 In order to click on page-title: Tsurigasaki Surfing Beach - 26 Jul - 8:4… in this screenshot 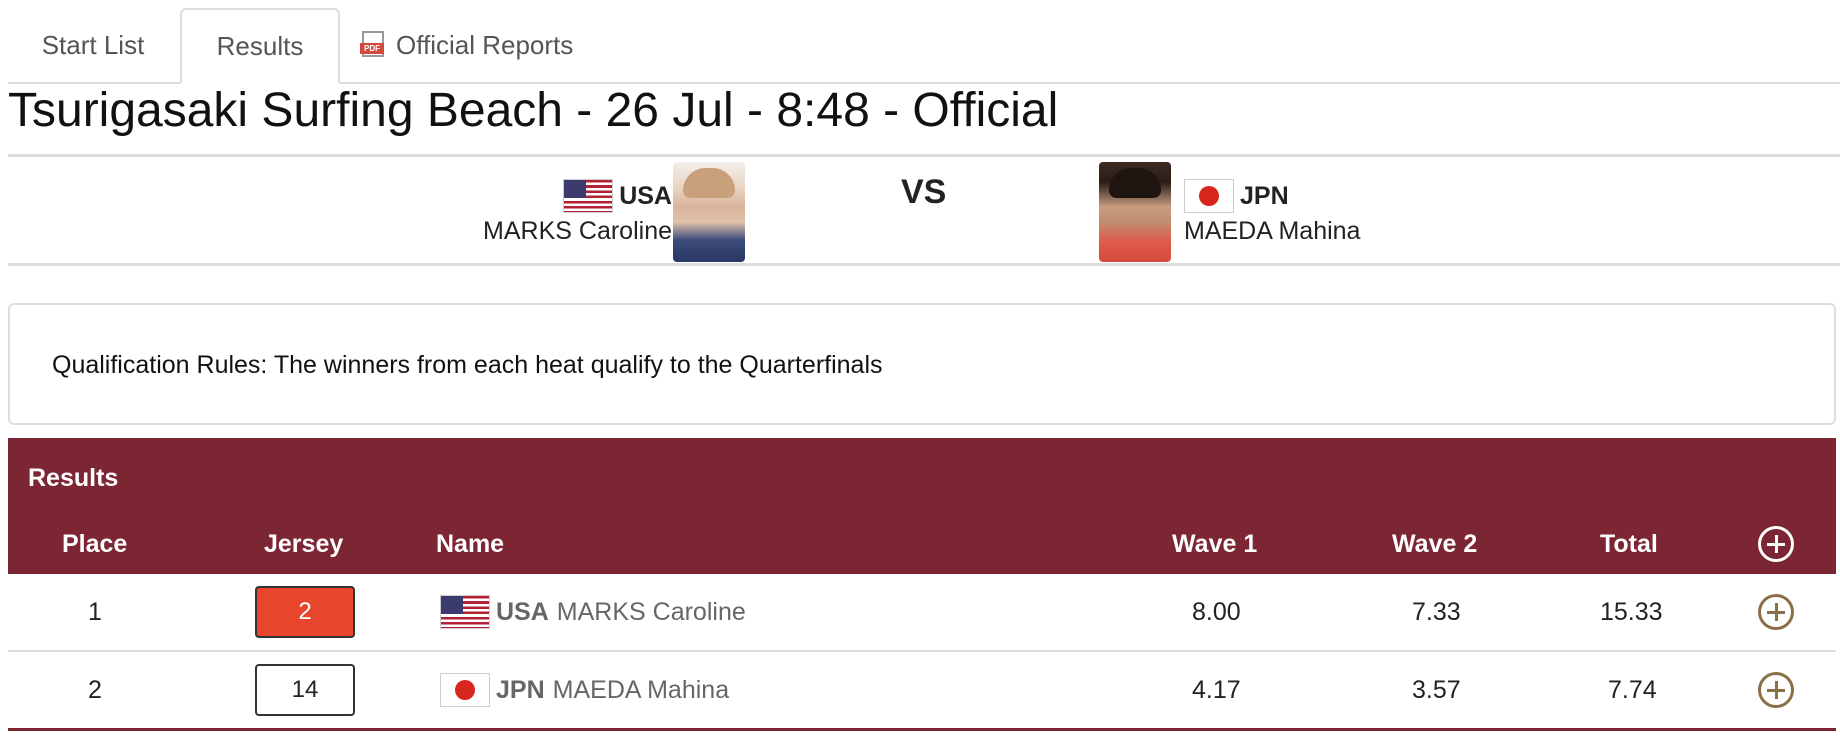, I will do `click(533, 110)`.